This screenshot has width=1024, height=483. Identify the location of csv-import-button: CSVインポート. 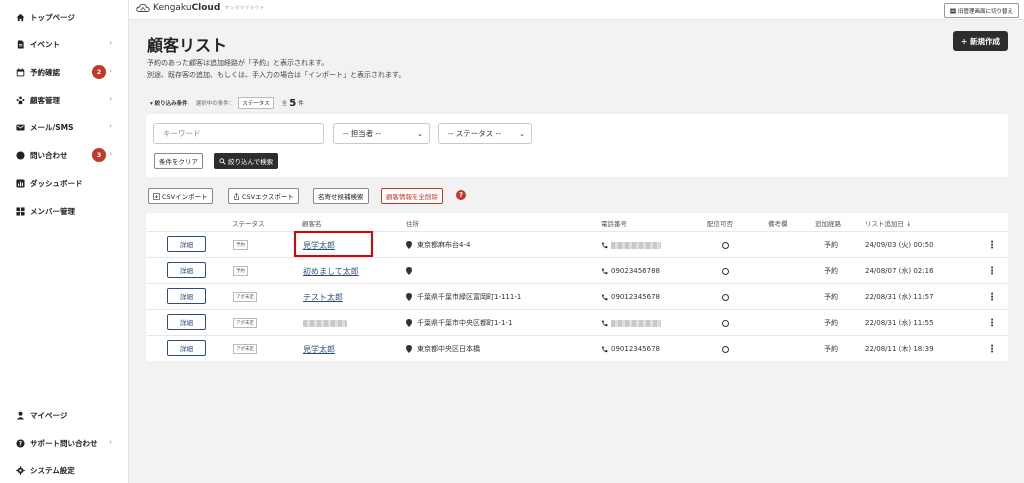
(180, 196).